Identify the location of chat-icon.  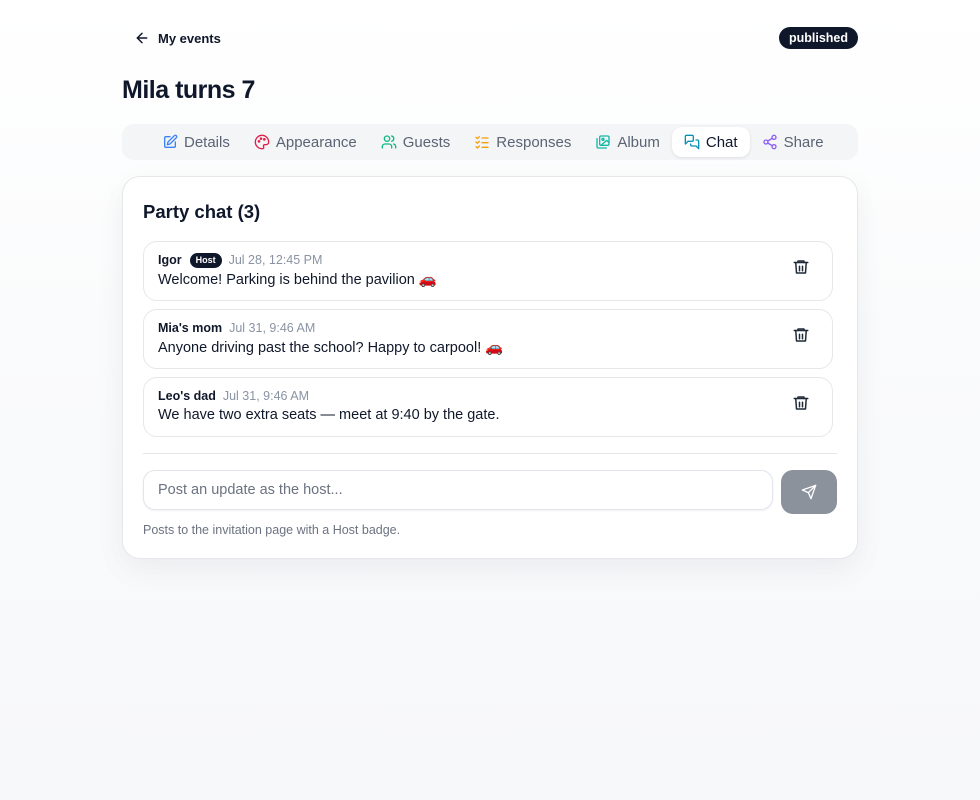
(692, 142).